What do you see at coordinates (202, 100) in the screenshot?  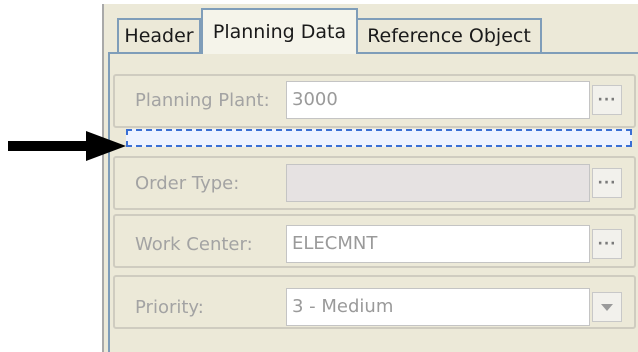 I see `planning-plant-label: Planning Plant:` at bounding box center [202, 100].